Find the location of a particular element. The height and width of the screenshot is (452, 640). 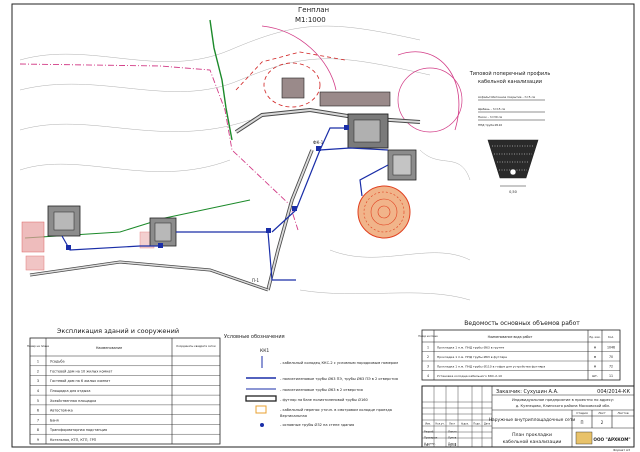

explication-row-num: 4 is located at coordinates (38, 391).